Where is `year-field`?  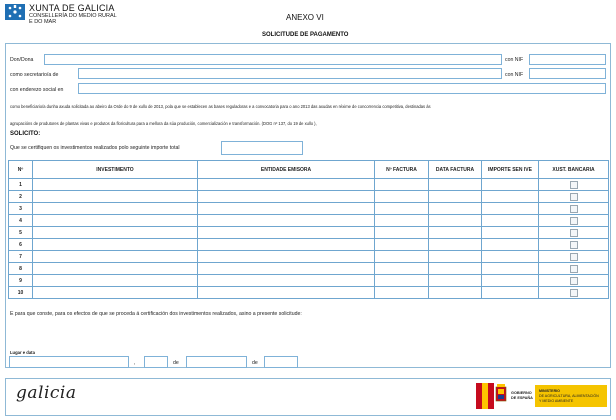
year-field is located at coordinates (281, 362).